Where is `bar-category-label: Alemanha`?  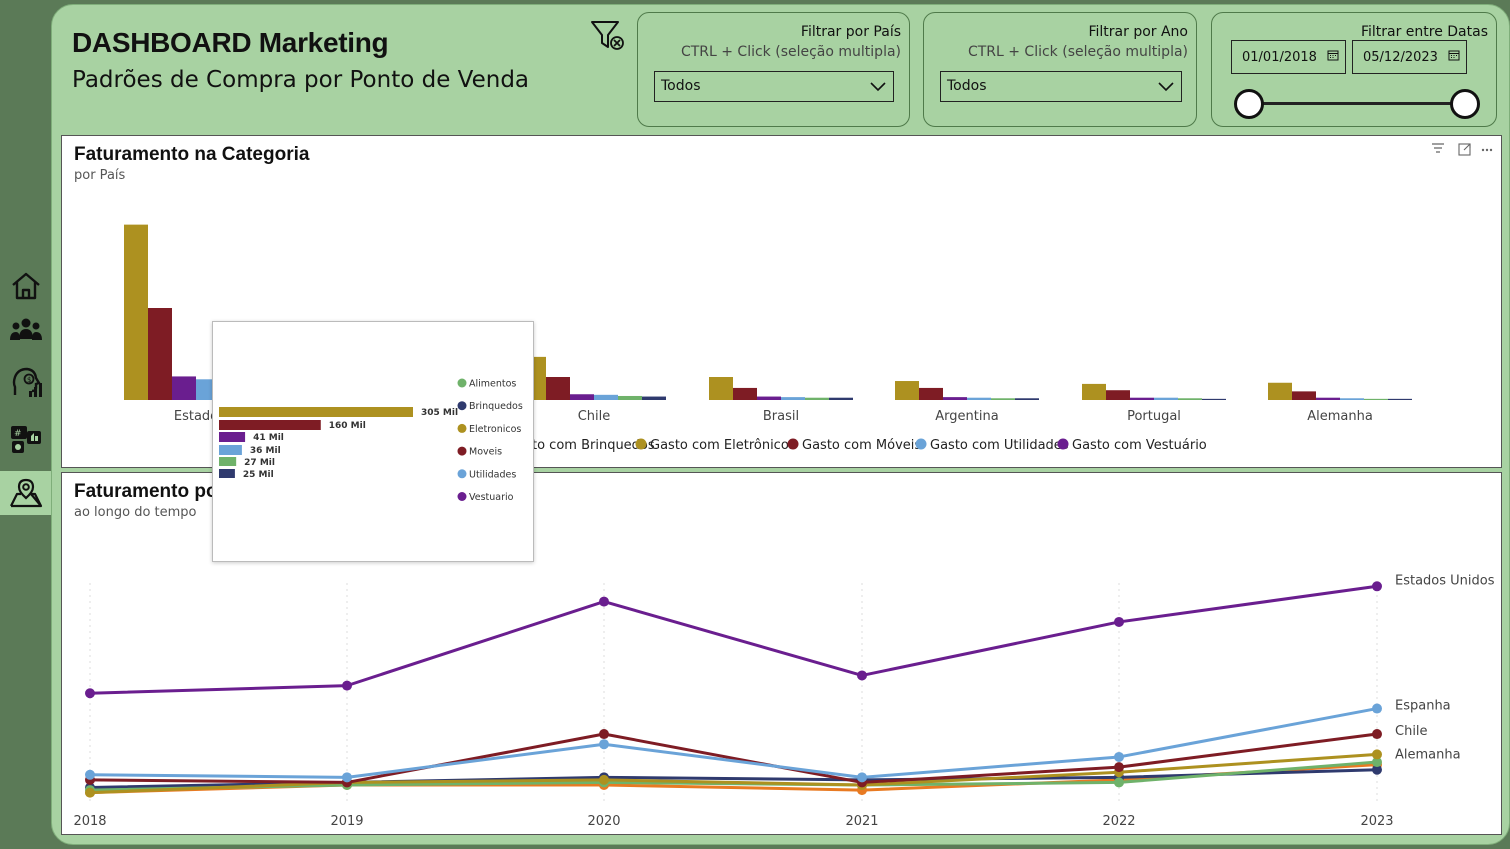
bar-category-label: Alemanha is located at coordinates (1340, 416).